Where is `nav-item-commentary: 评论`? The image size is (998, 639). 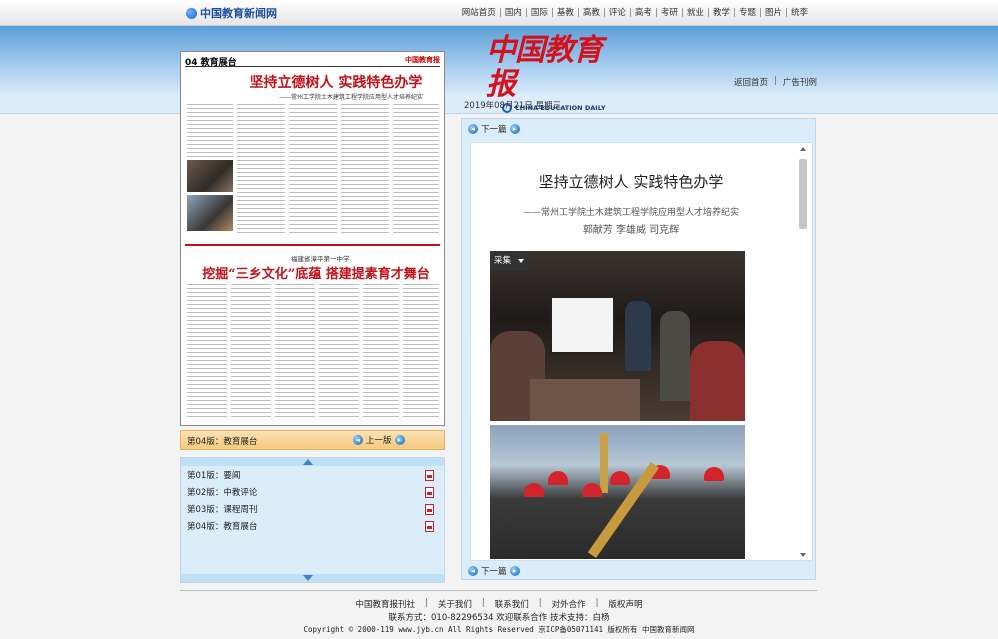 nav-item-commentary: 评论 is located at coordinates (617, 12).